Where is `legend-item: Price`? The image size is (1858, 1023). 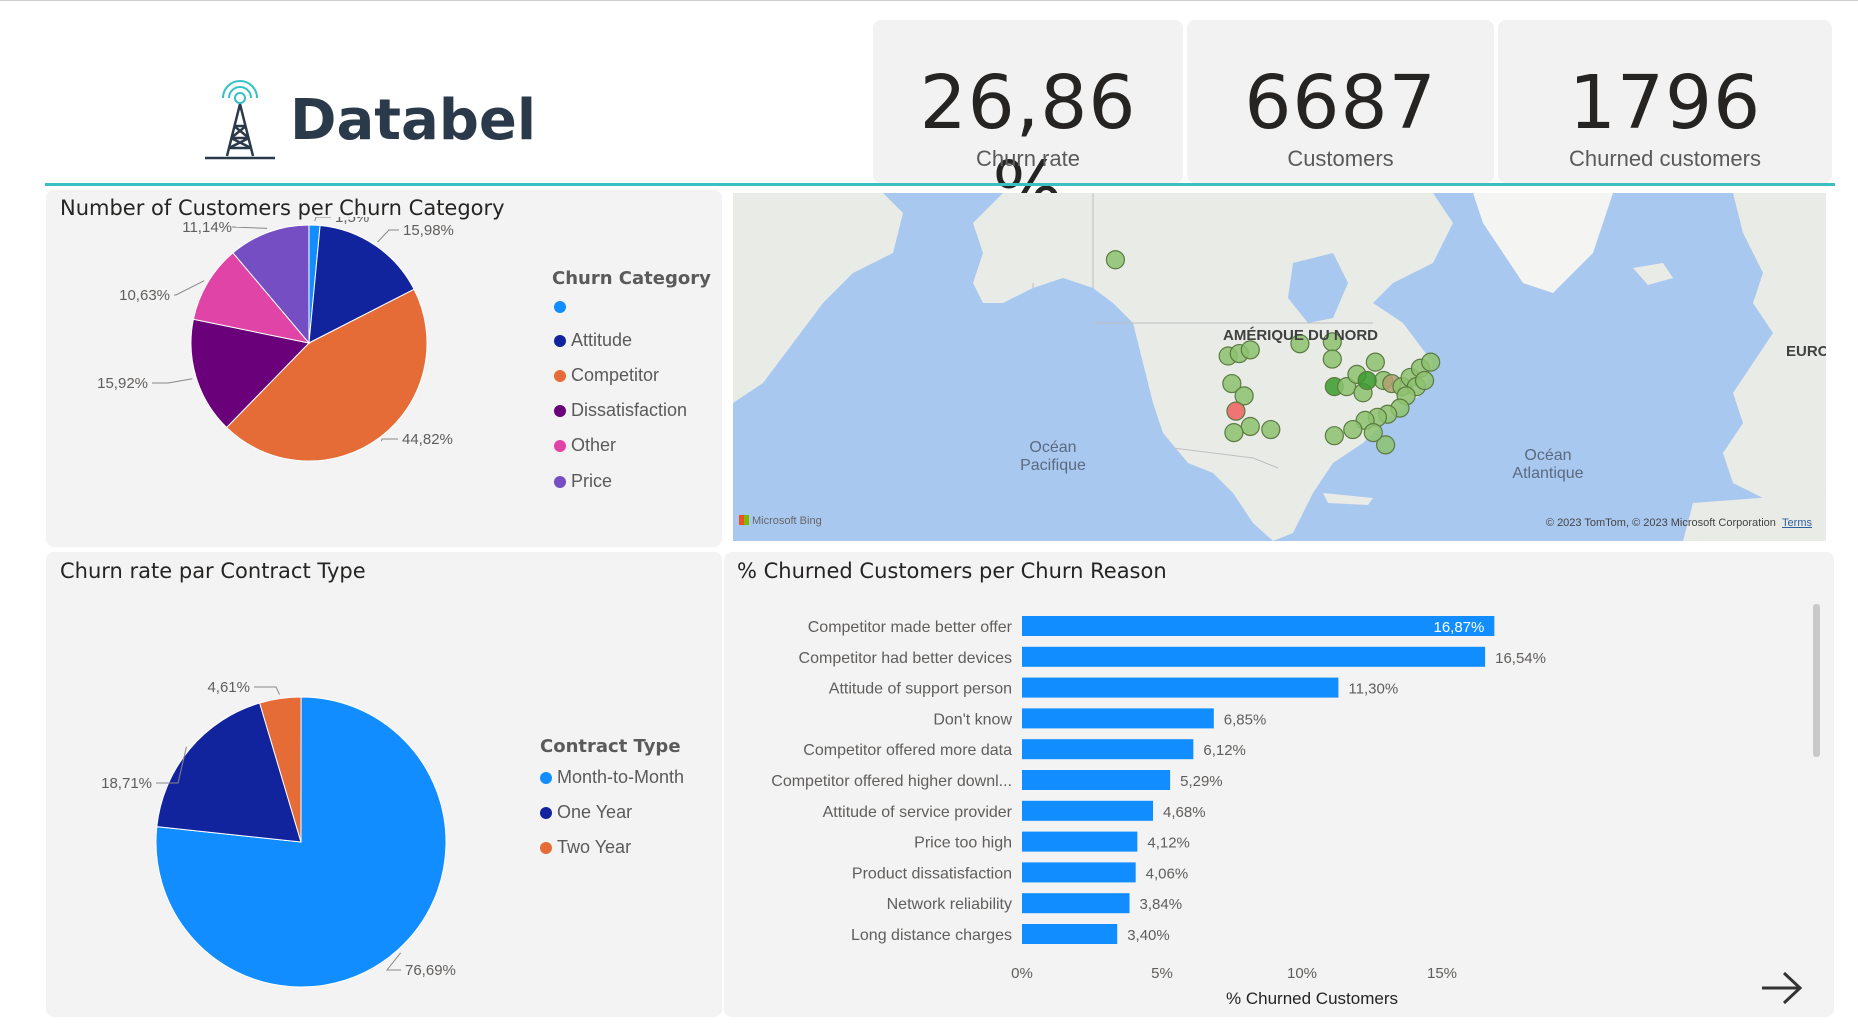
legend-item: Price is located at coordinates (583, 481).